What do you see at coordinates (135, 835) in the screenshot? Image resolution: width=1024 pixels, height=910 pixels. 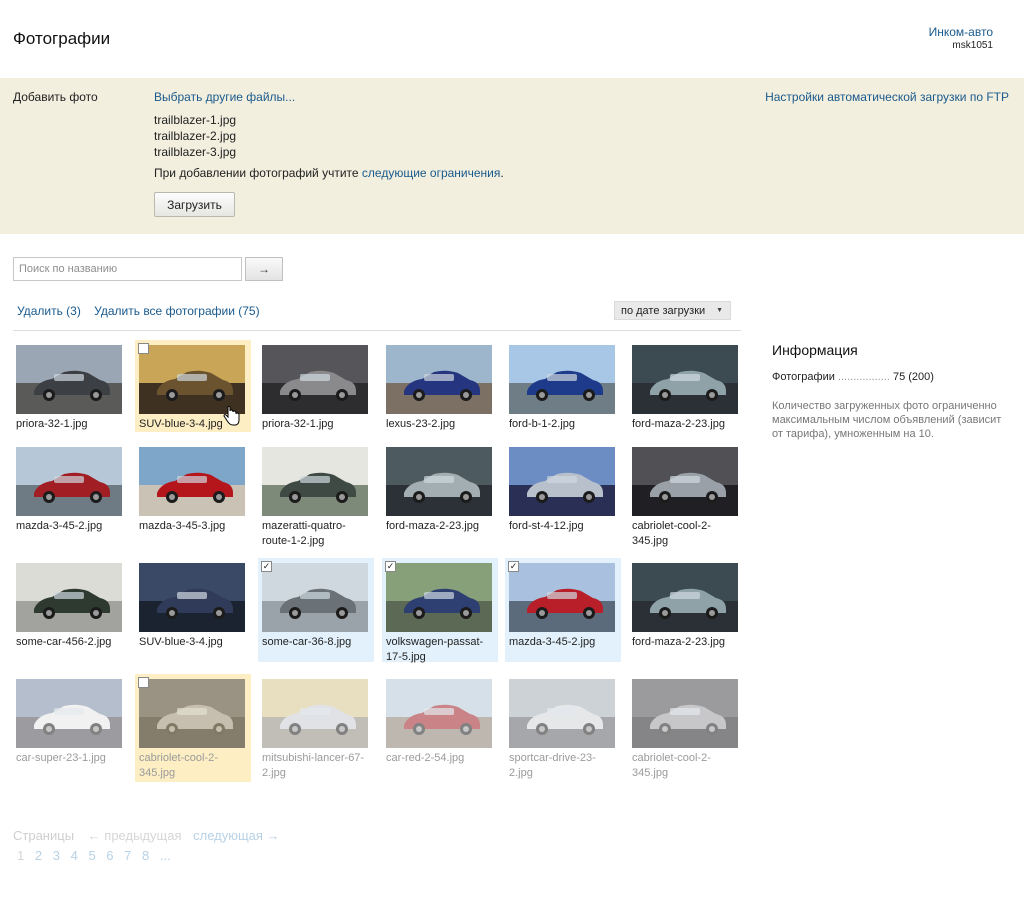 I see `prev-page-link: ← предыдущая` at bounding box center [135, 835].